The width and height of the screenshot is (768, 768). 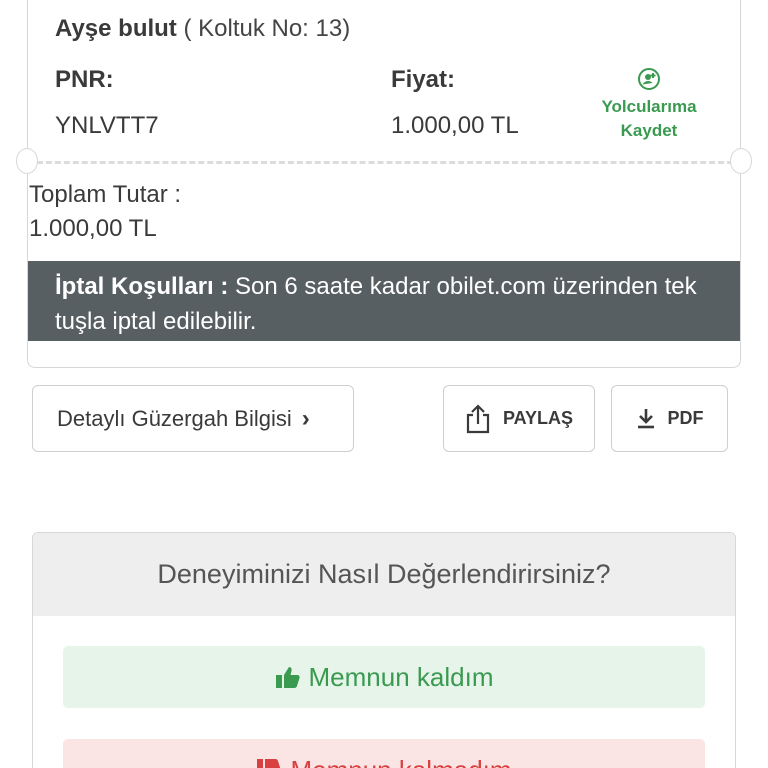 What do you see at coordinates (269, 763) in the screenshot?
I see `thumbs-down-icon` at bounding box center [269, 763].